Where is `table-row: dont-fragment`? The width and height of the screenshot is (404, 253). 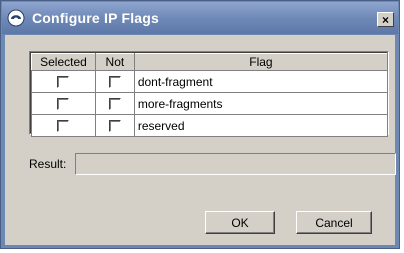 table-row: dont-fragment is located at coordinates (210, 81).